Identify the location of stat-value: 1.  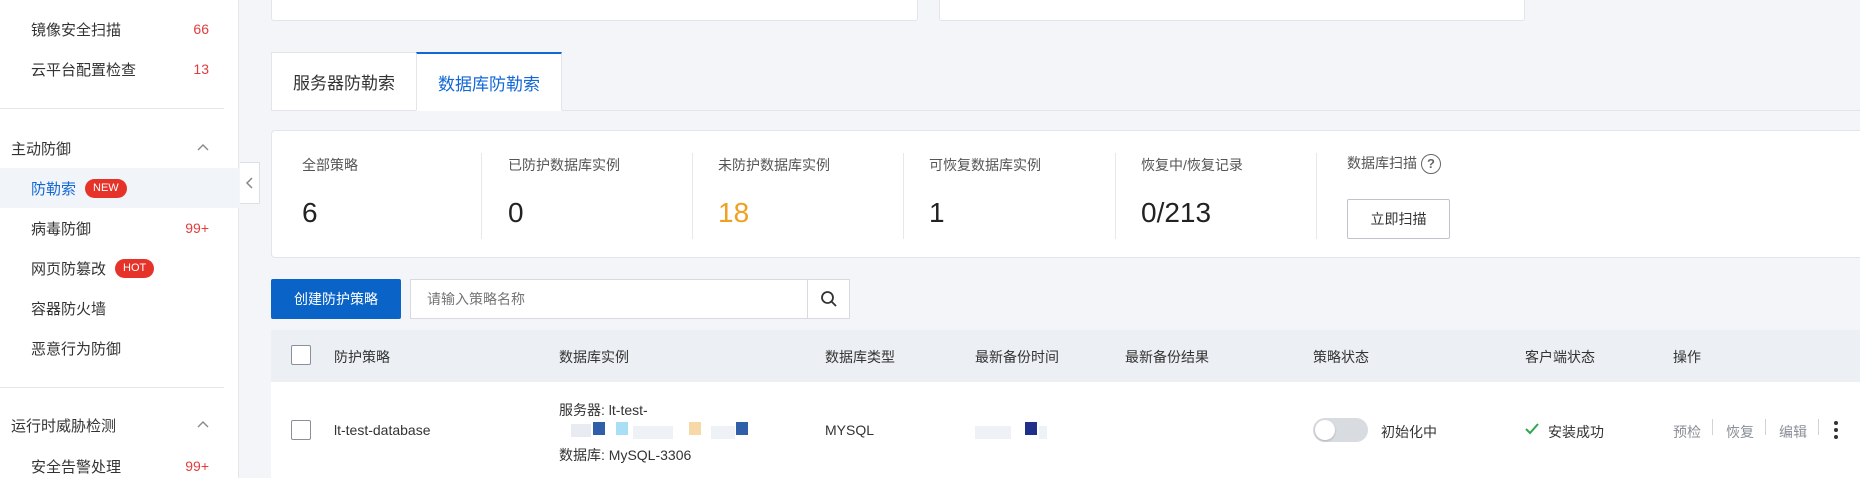
(937, 212).